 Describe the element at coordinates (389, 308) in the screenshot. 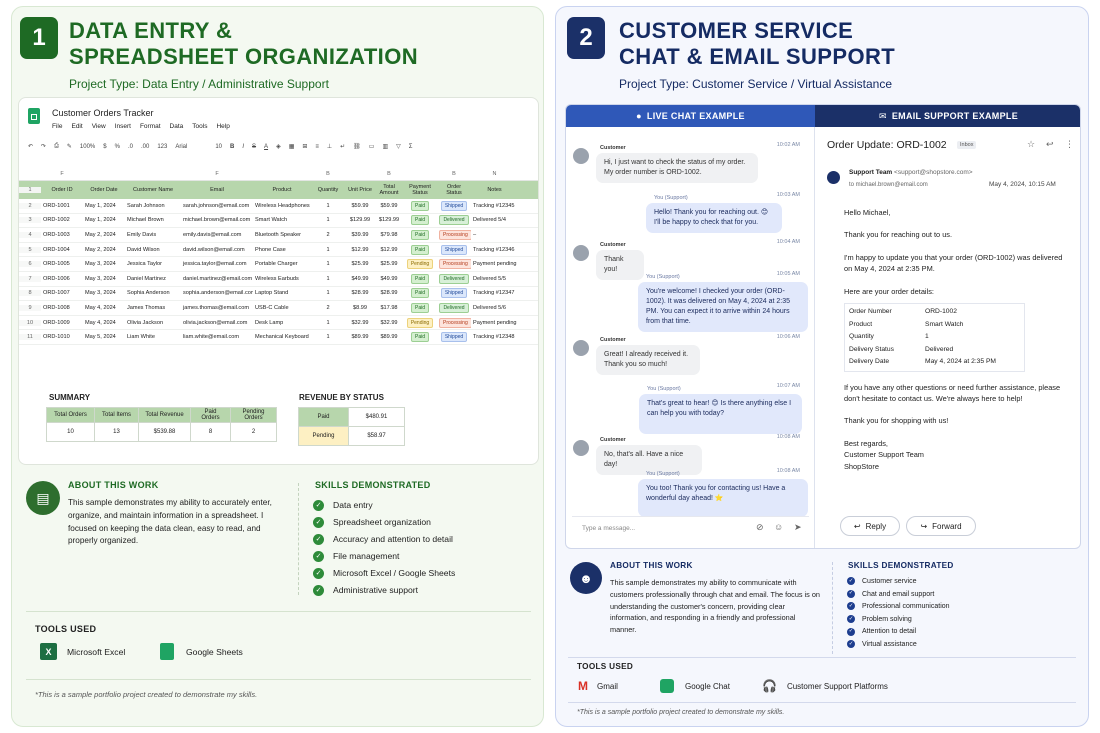

I see `table-cell: $17.98` at that location.